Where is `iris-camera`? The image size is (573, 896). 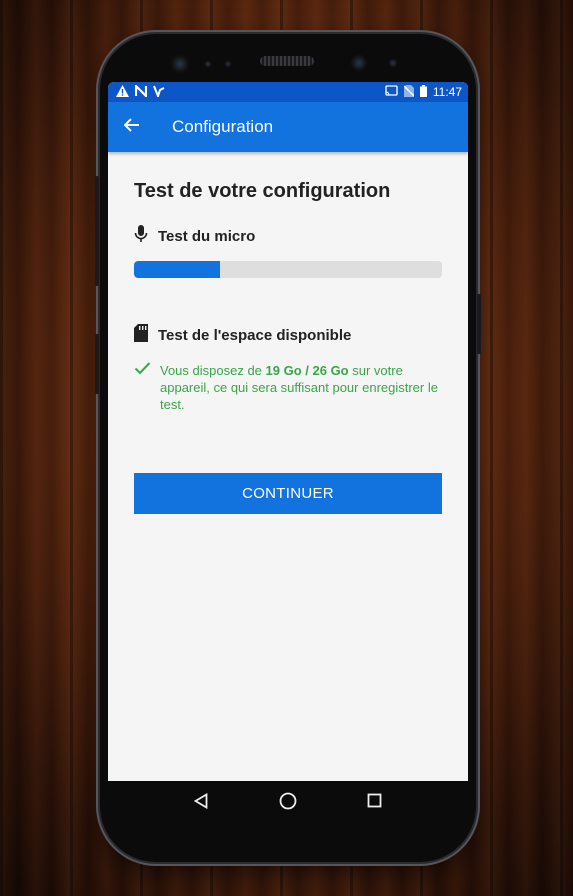 iris-camera is located at coordinates (359, 63).